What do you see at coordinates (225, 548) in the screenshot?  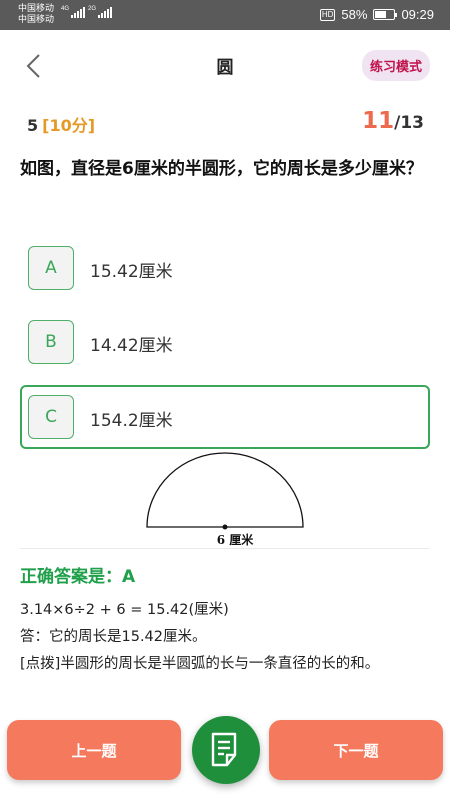 I see `divider` at bounding box center [225, 548].